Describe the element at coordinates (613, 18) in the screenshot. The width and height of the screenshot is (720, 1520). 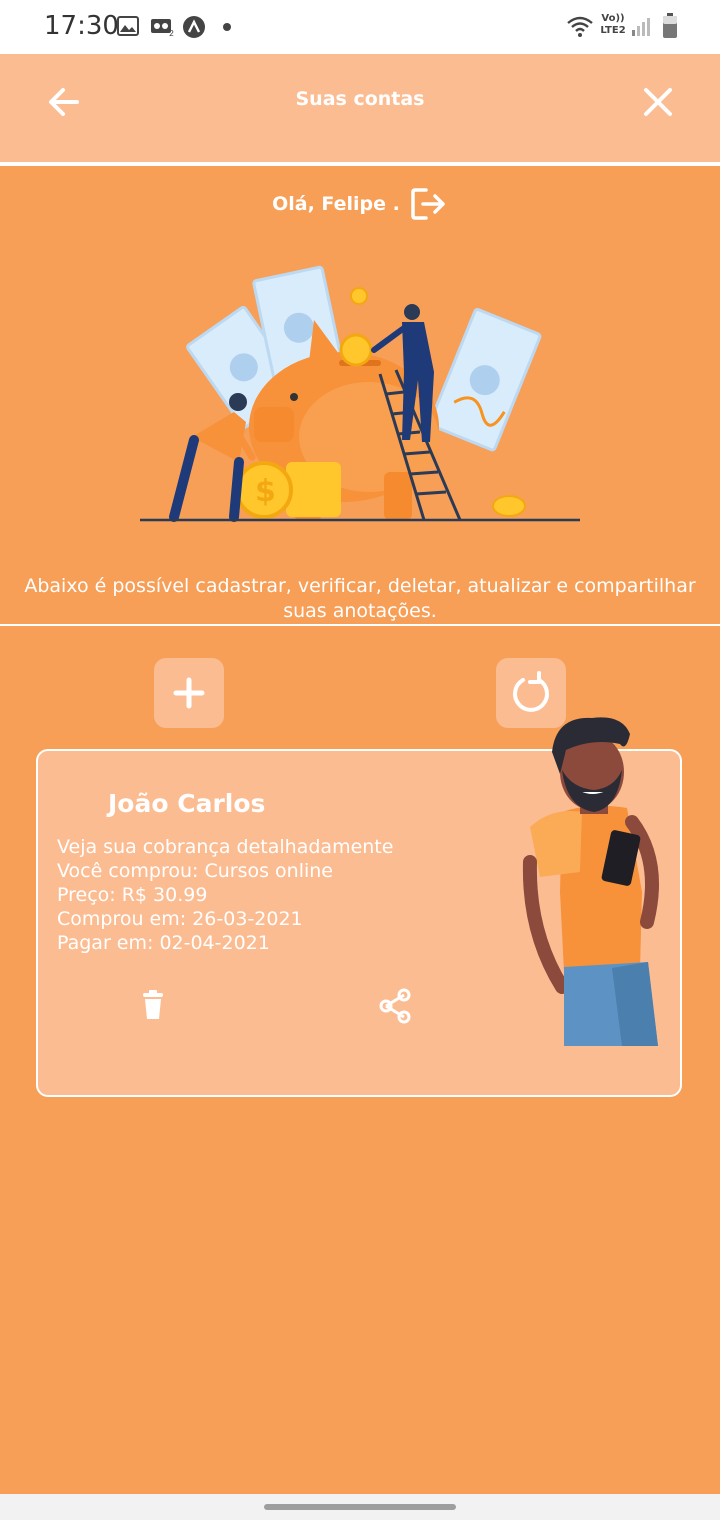
I see `network-label-top: Vo))` at that location.